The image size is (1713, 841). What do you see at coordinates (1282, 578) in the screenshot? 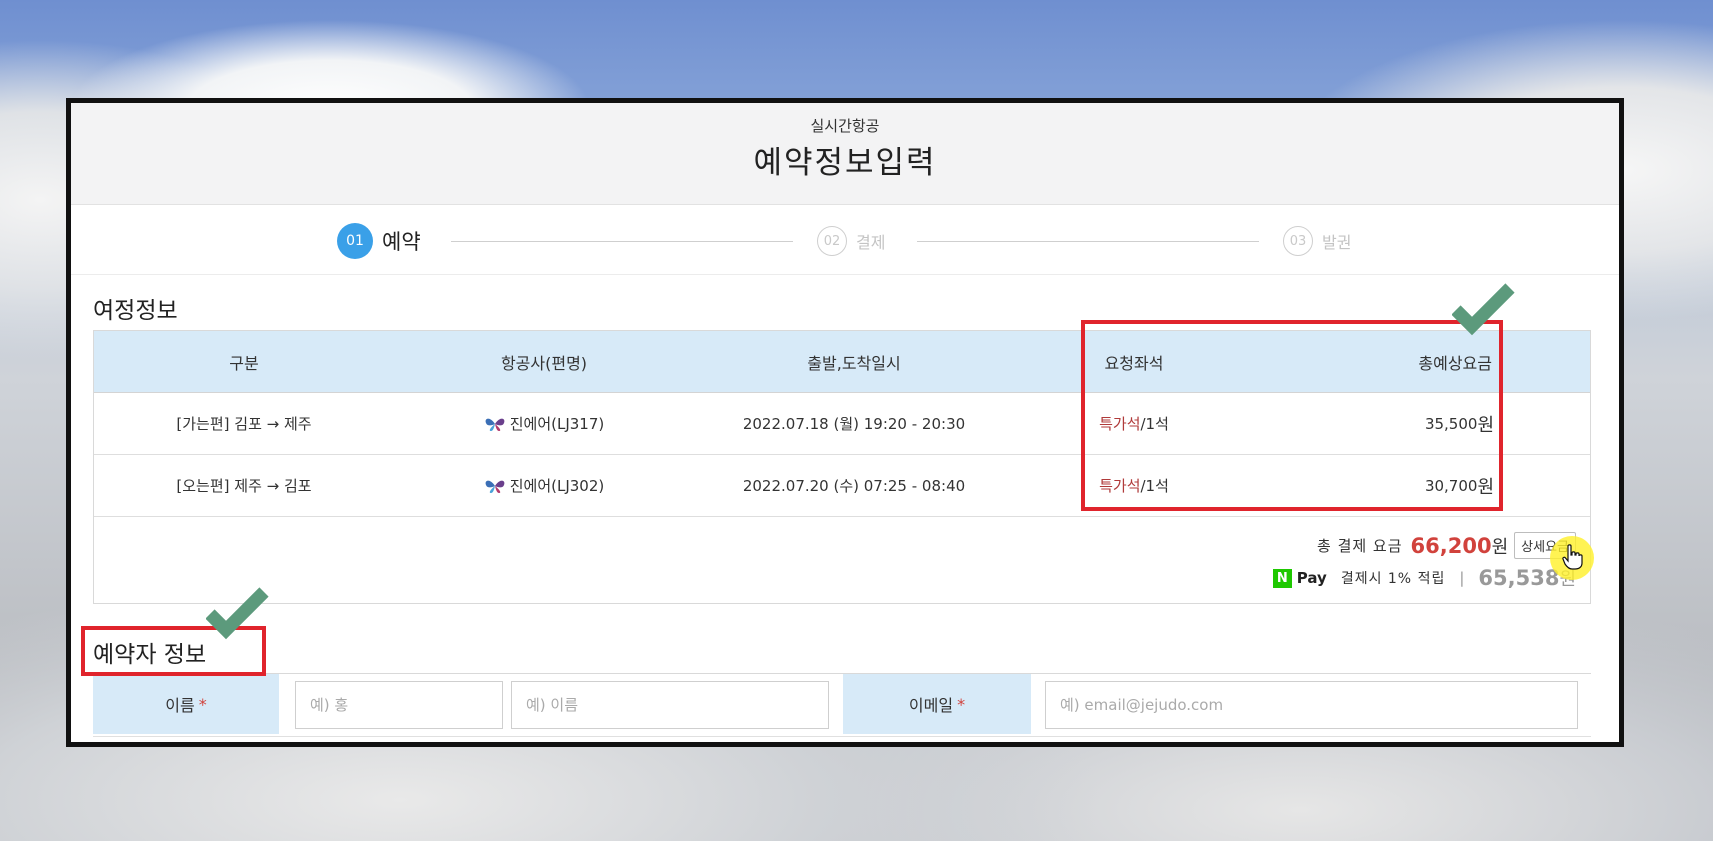
I see `npay-logo-icon: N` at bounding box center [1282, 578].